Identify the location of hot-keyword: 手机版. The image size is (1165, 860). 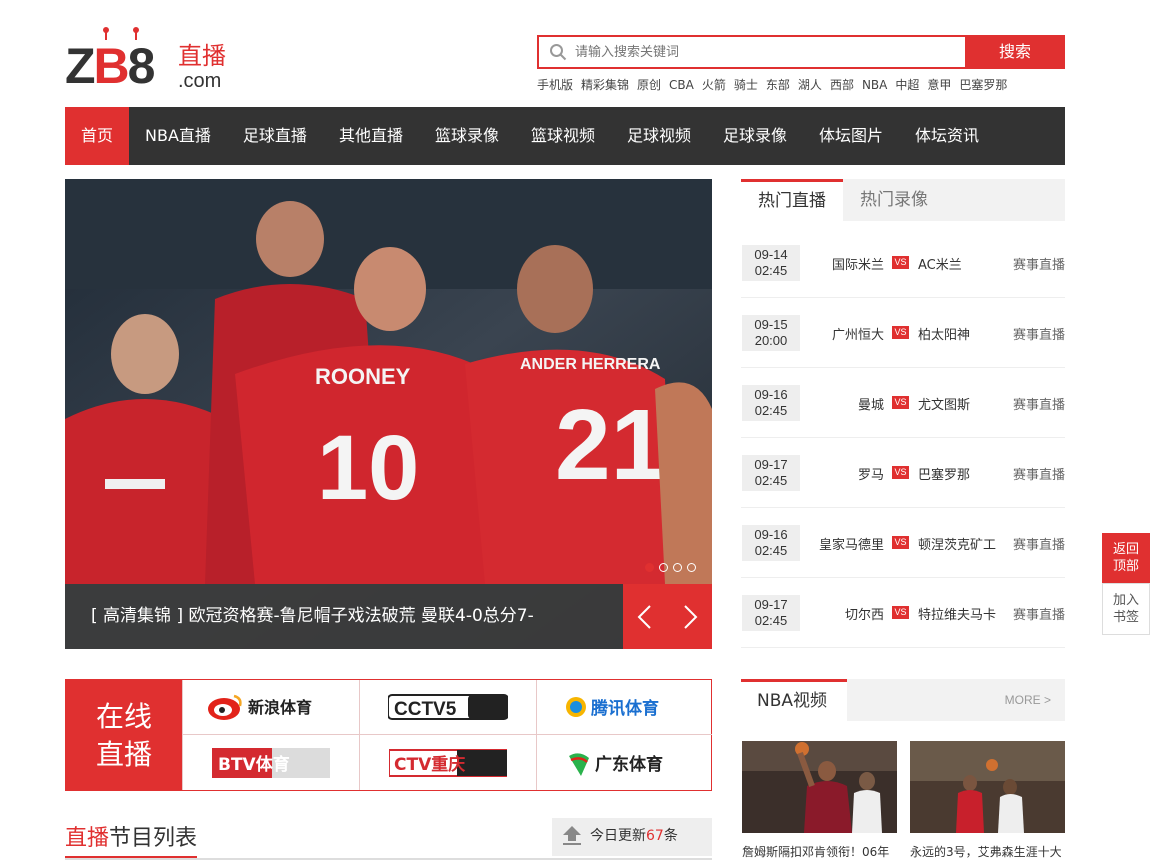
(555, 85).